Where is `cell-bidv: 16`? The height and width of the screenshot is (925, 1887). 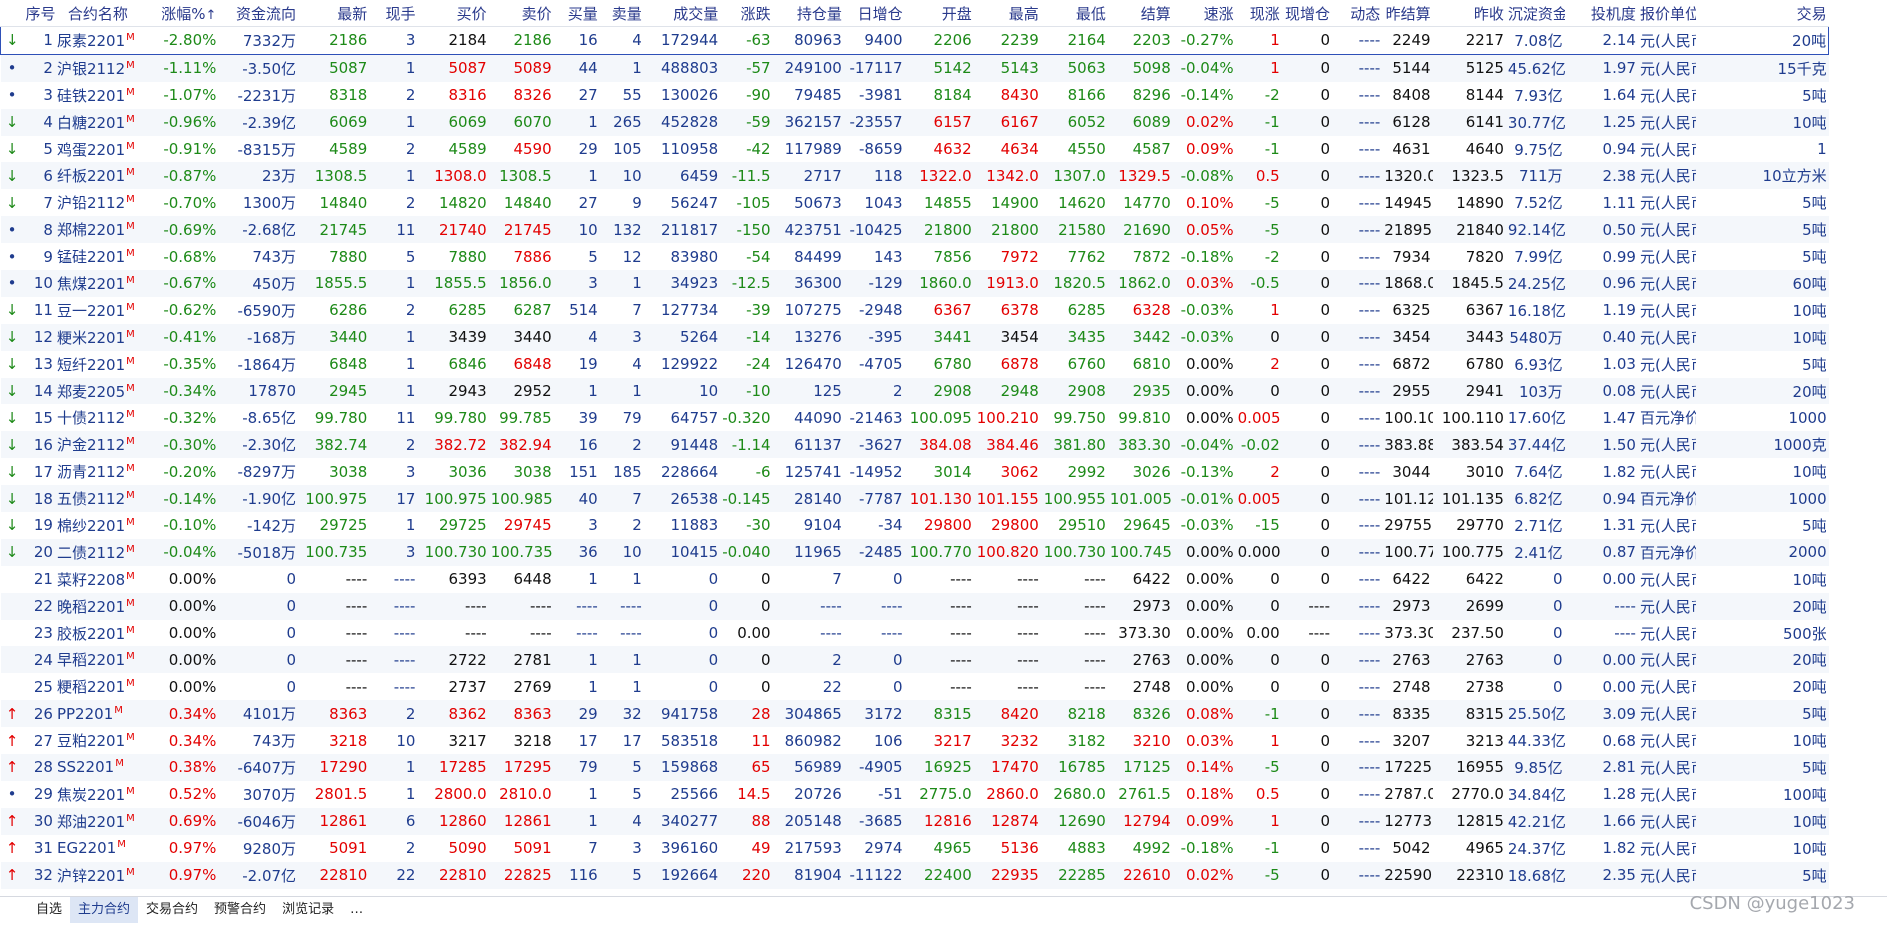 cell-bidv: 16 is located at coordinates (576, 445).